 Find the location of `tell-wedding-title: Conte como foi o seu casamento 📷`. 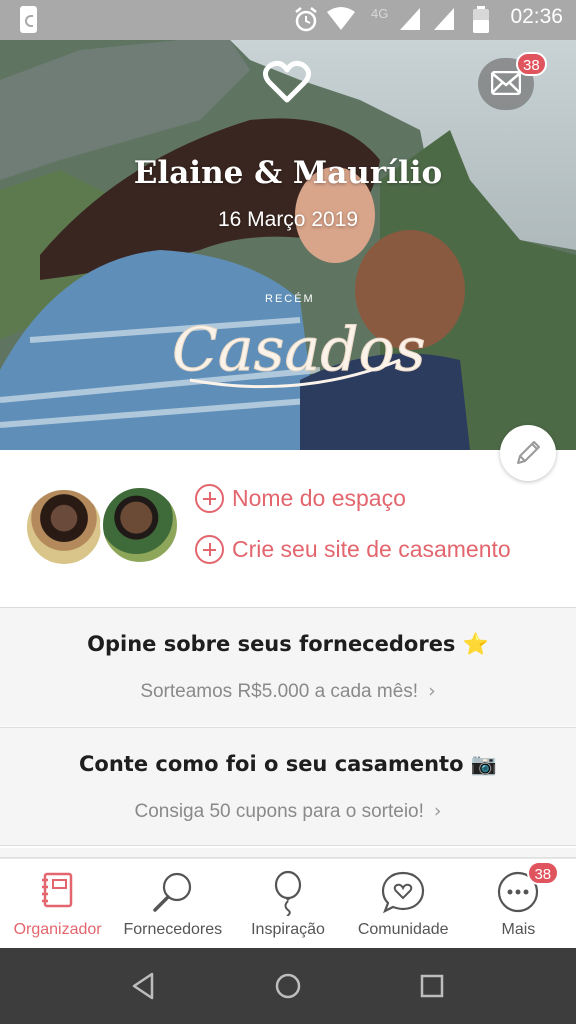

tell-wedding-title: Conte como foi o seu casamento 📷 is located at coordinates (288, 764).